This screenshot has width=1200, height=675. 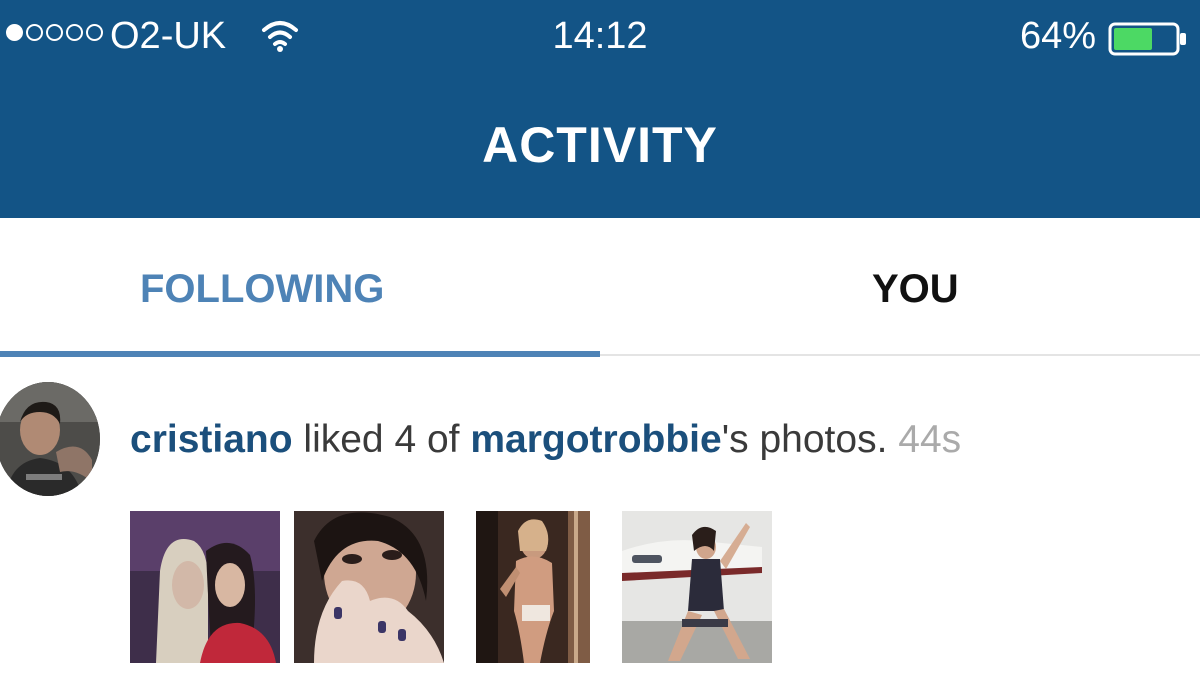 What do you see at coordinates (915, 288) in the screenshot?
I see `tab-you-label: YOU` at bounding box center [915, 288].